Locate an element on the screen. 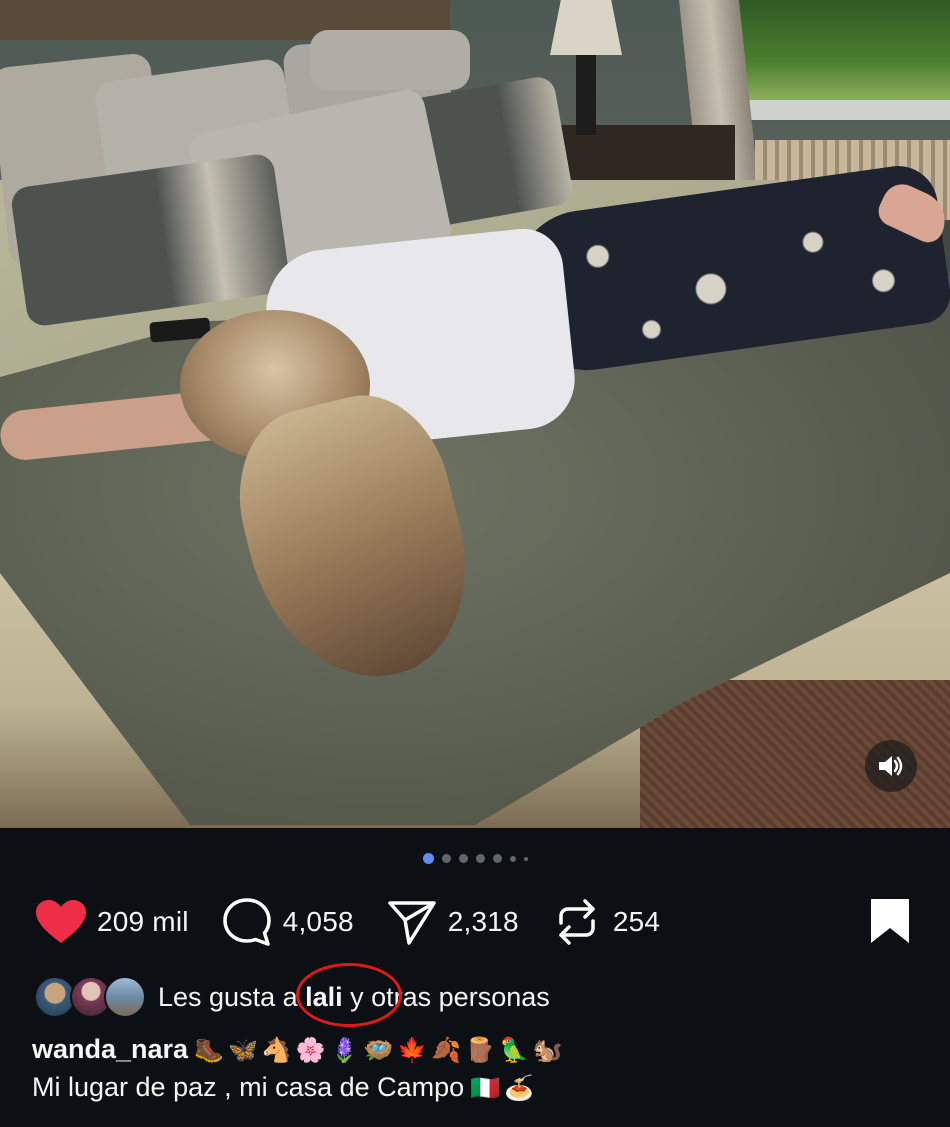  save-button is located at coordinates (890, 921).